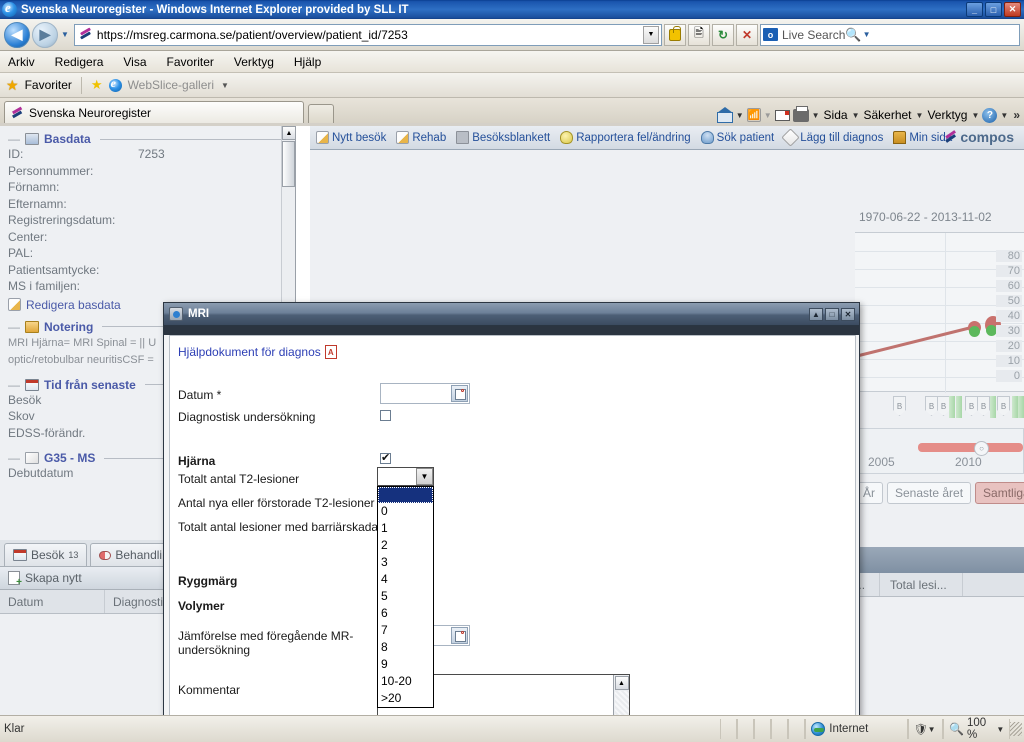 This screenshot has width=1024, height=742. I want to click on new-tab-button, so click(321, 113).